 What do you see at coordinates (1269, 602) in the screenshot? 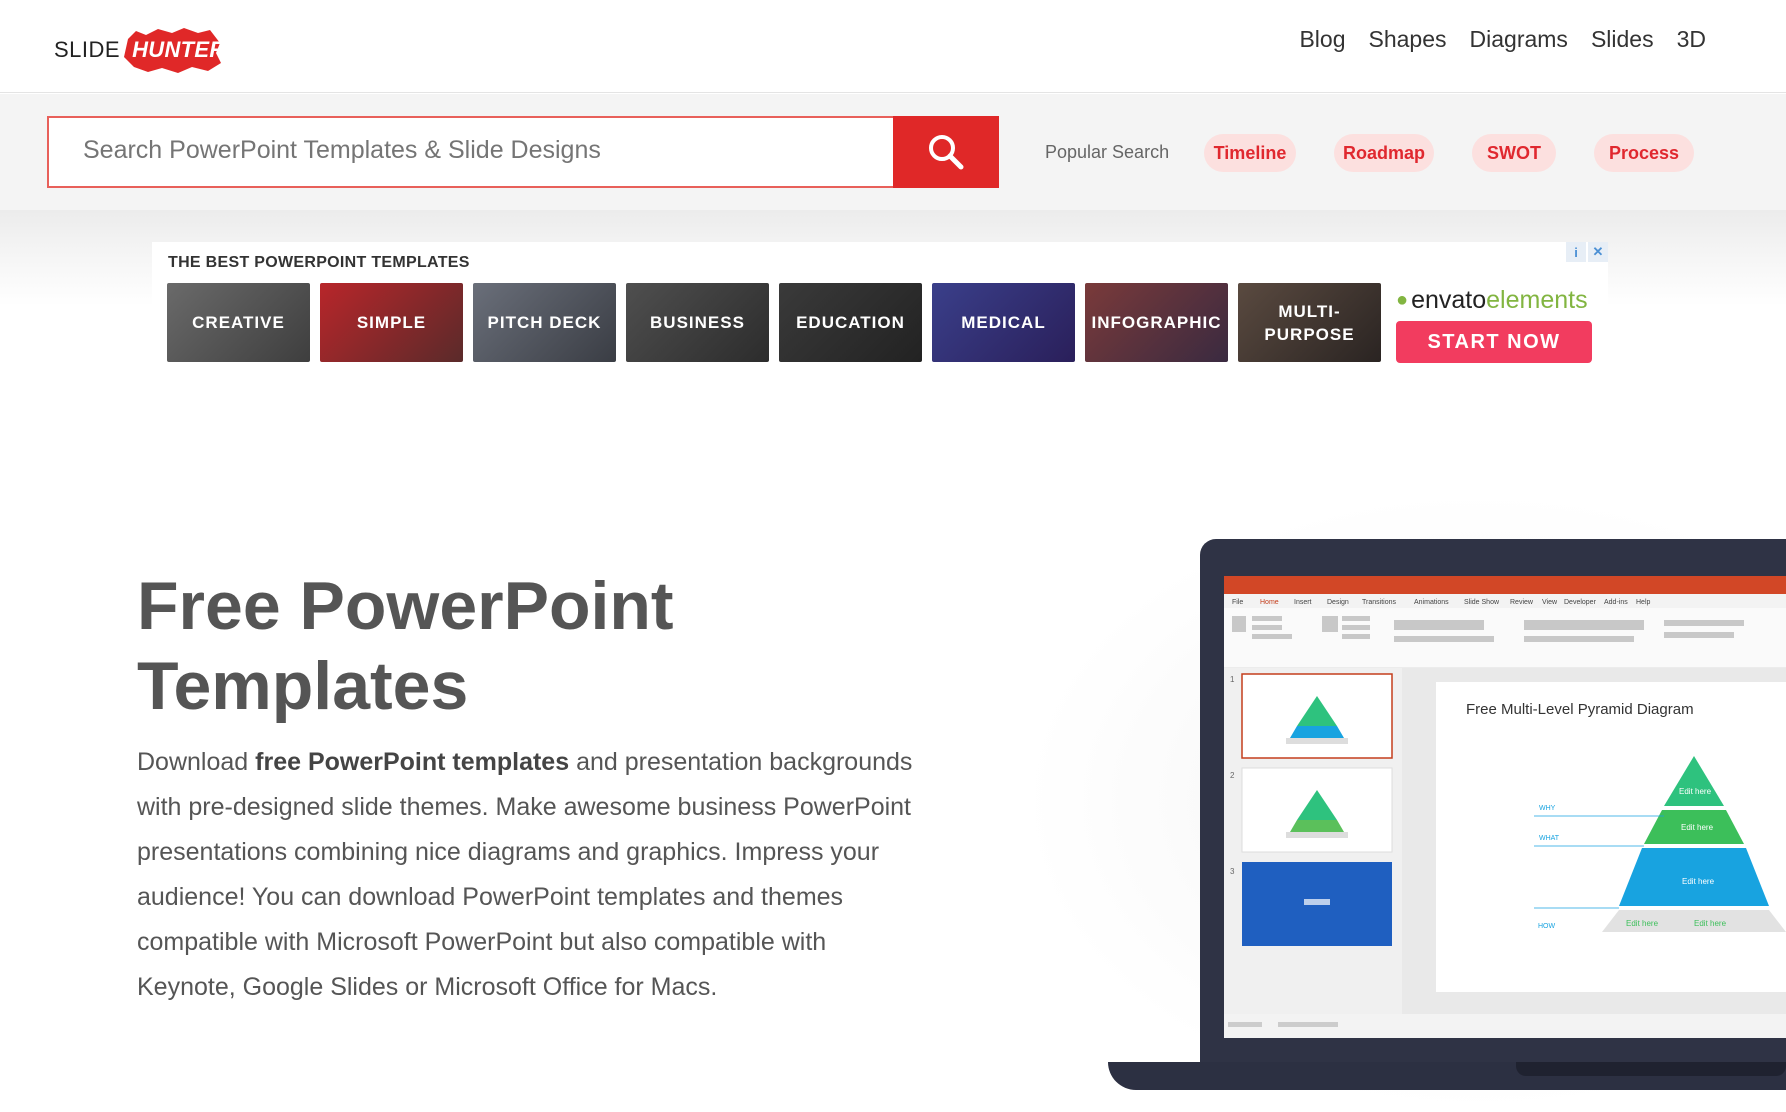
I see `ribbon-tab: Home` at bounding box center [1269, 602].